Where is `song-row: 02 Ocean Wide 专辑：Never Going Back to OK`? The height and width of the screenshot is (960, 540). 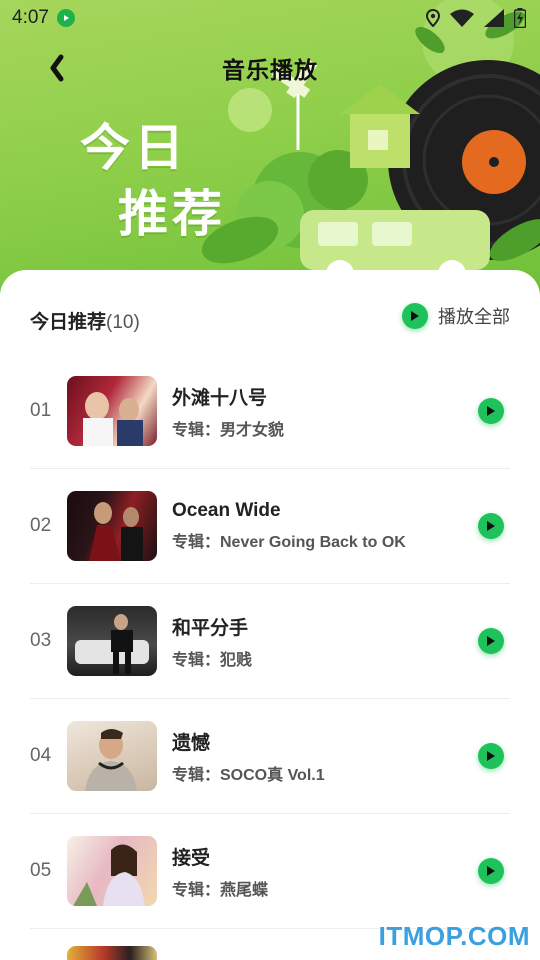
song-row: 02 Ocean Wide 专辑：Never Going Back to OK is located at coordinates (270, 526).